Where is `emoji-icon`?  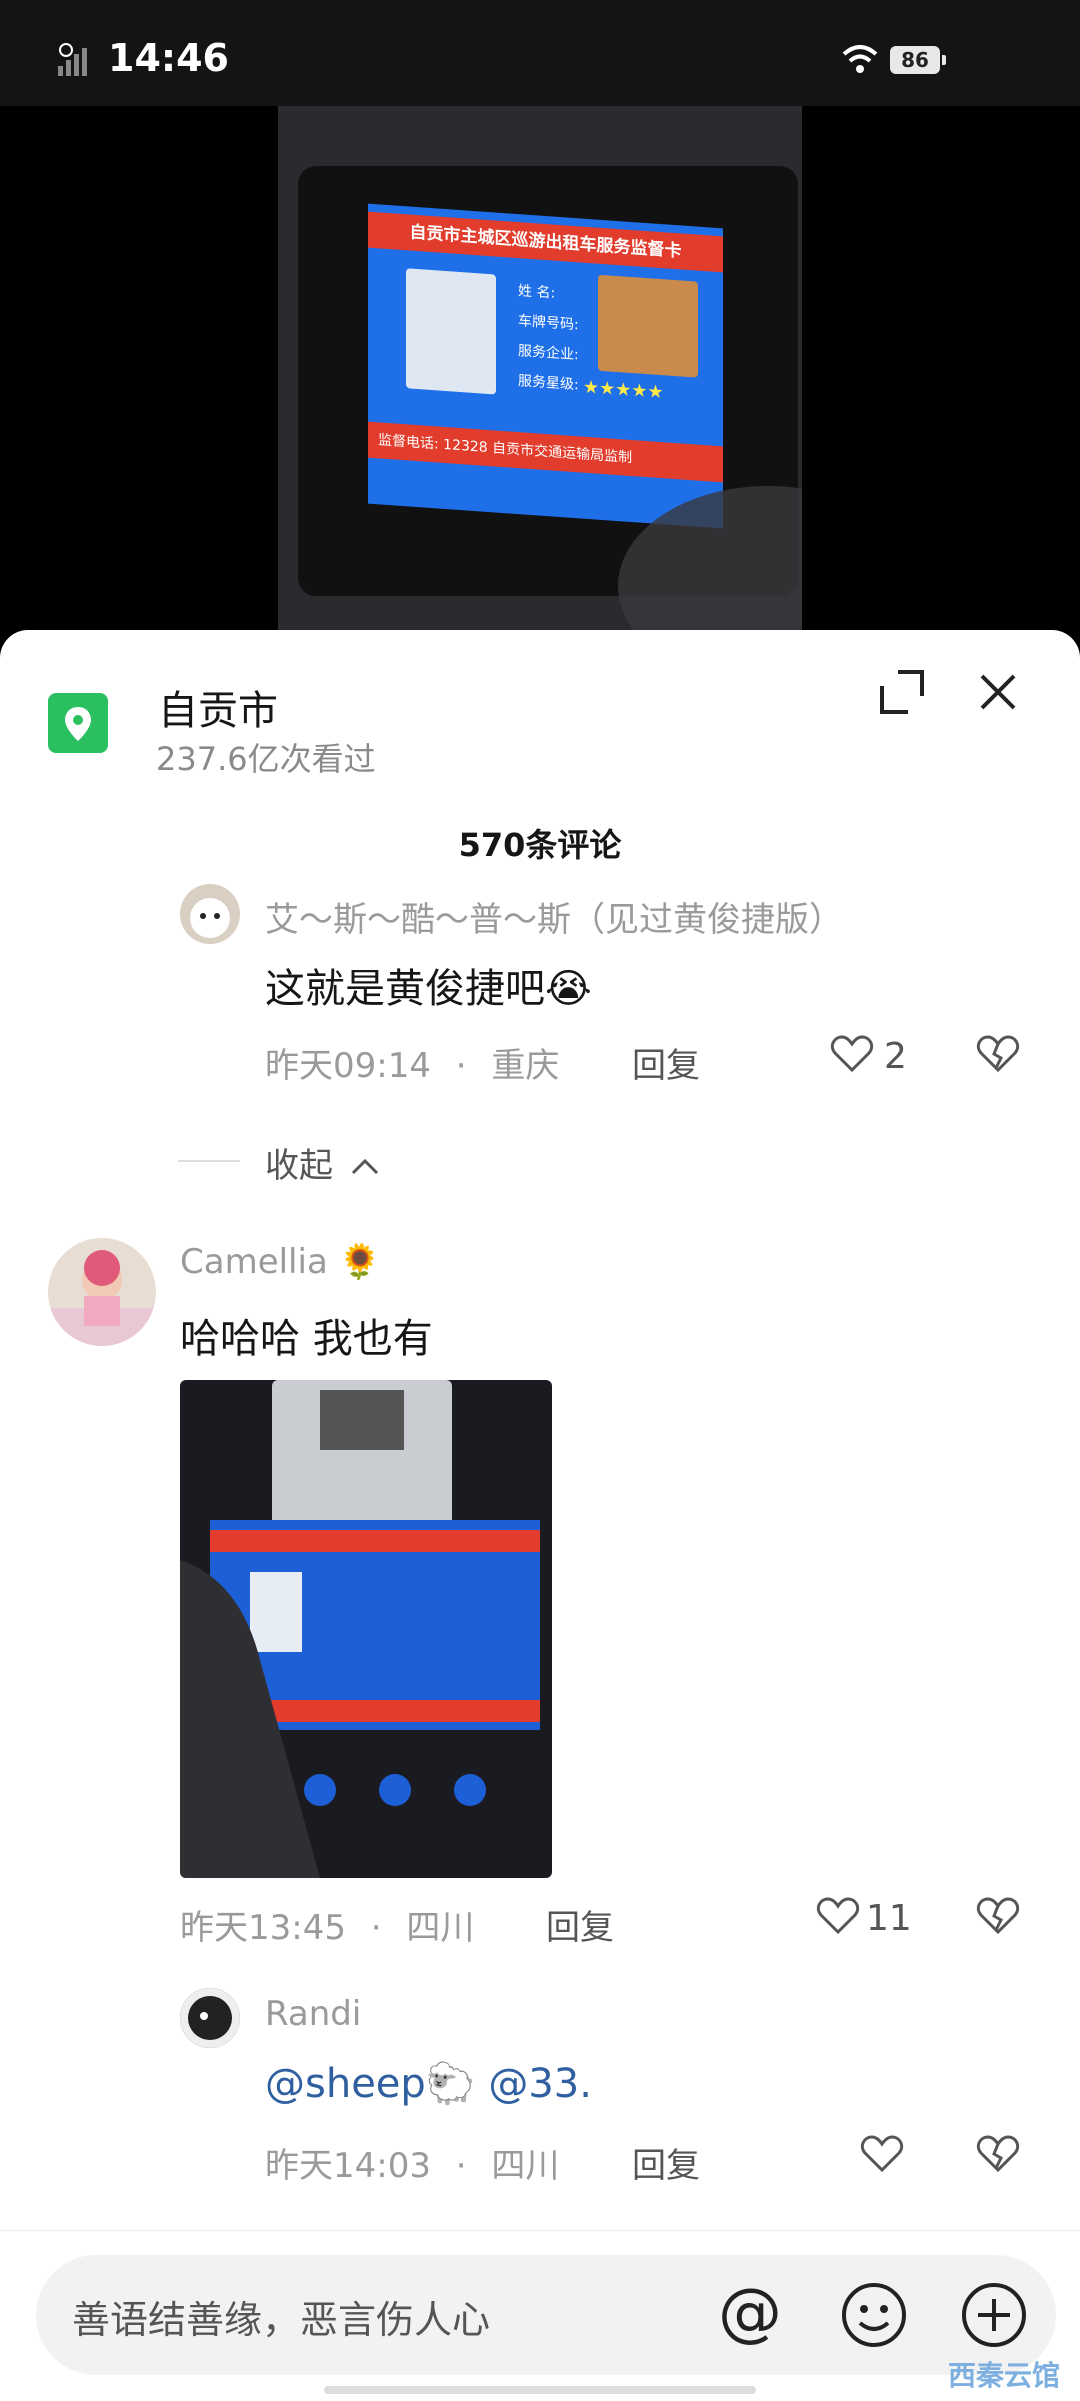 emoji-icon is located at coordinates (874, 2315).